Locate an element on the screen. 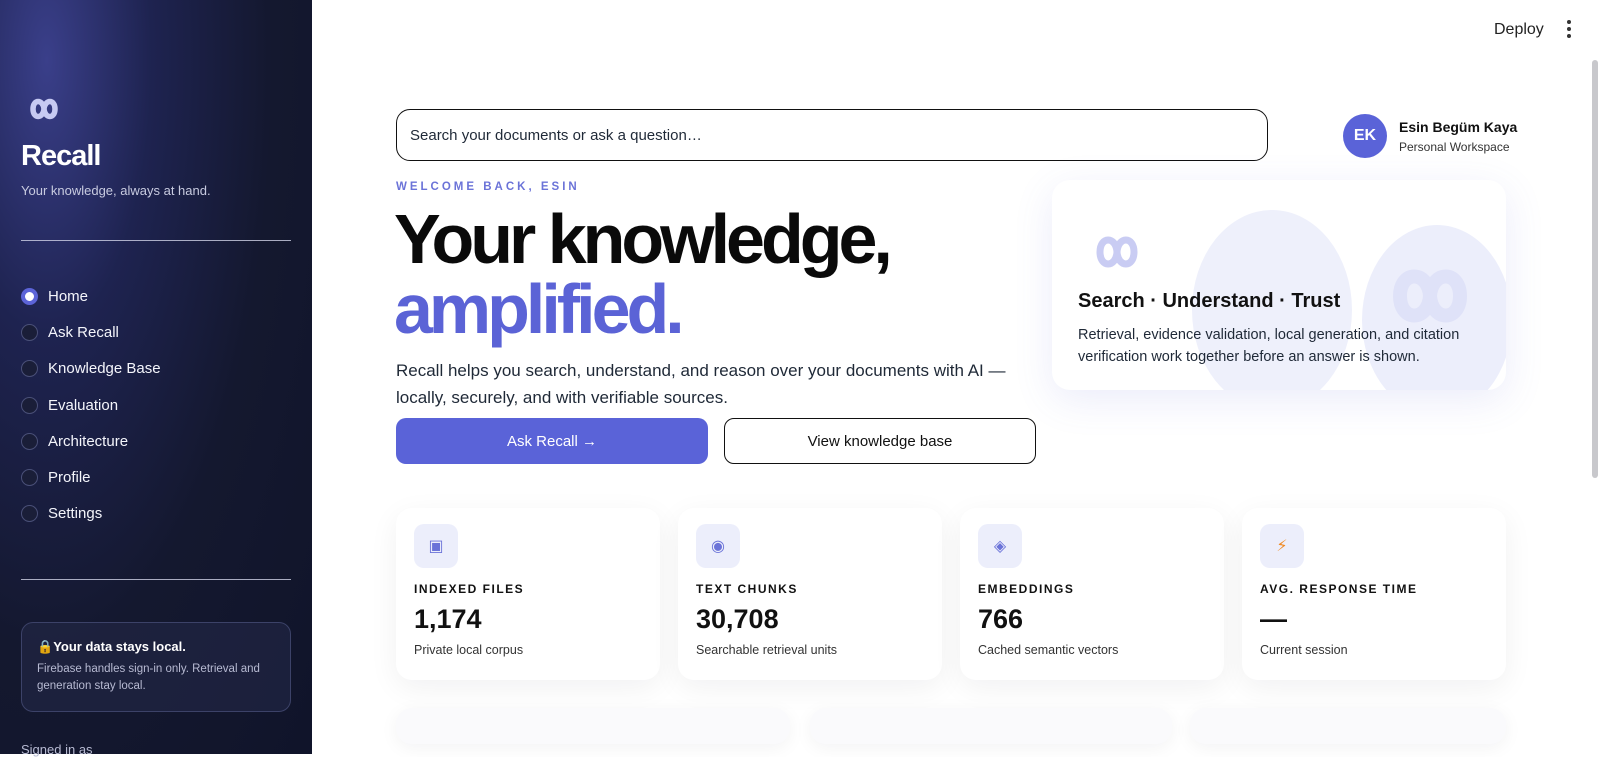  sidebar-item-label: Profile is located at coordinates (69, 478).